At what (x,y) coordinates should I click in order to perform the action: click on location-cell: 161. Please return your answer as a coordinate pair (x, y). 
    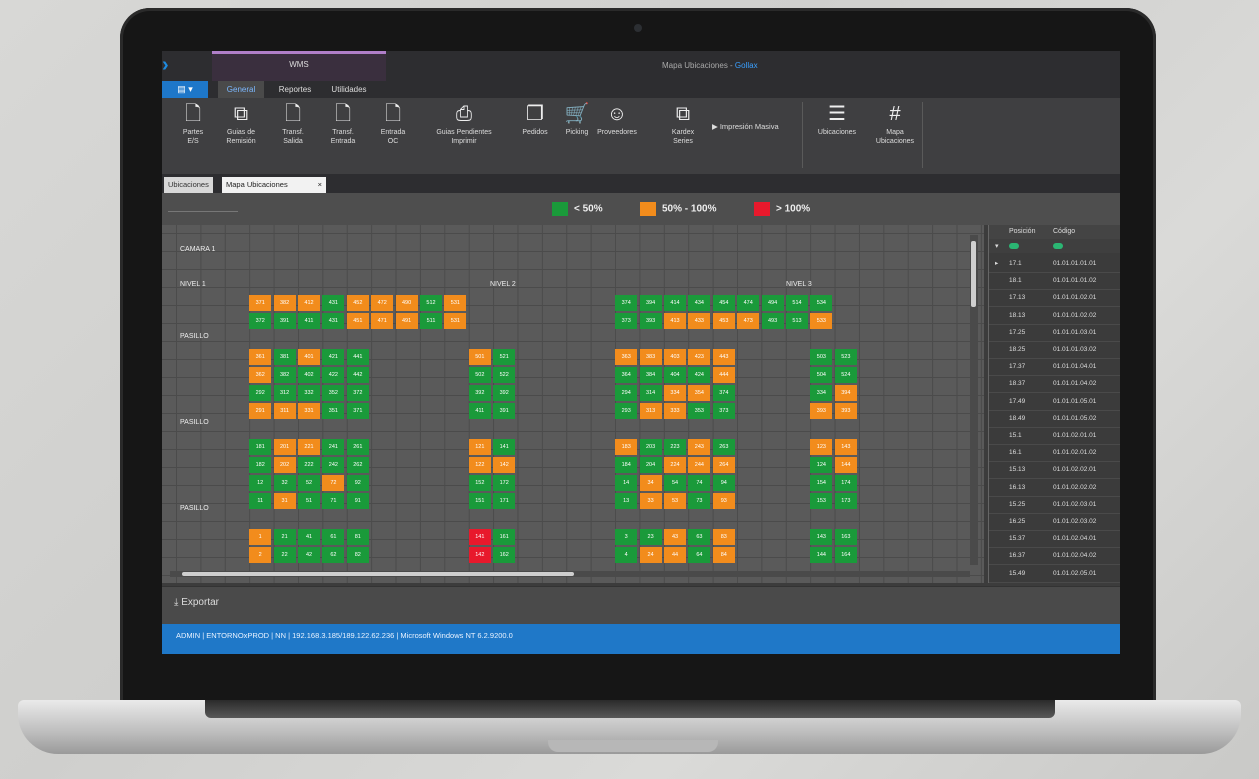
    Looking at the image, I should click on (504, 537).